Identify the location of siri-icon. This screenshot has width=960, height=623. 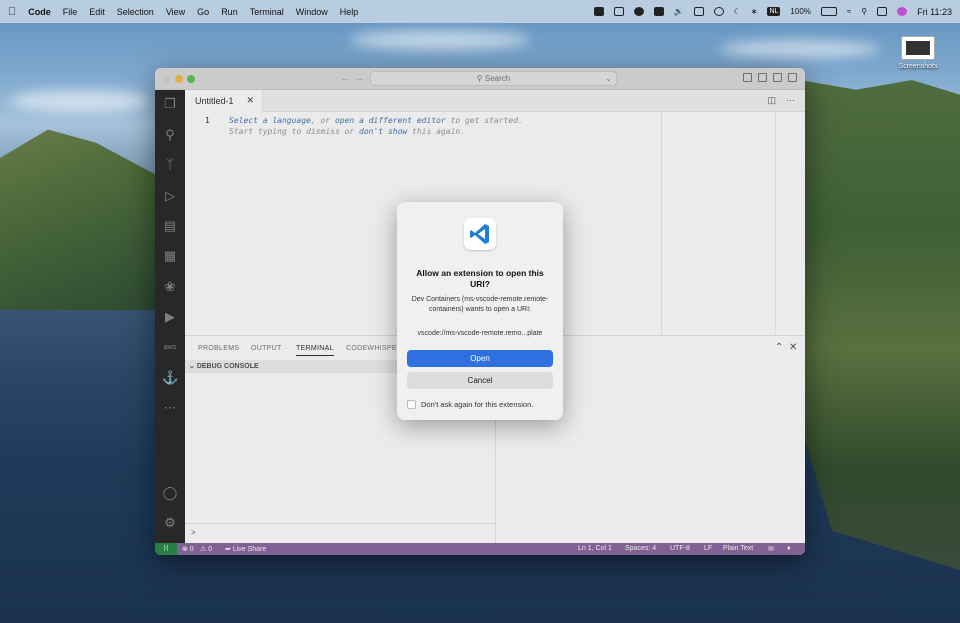
(902, 11).